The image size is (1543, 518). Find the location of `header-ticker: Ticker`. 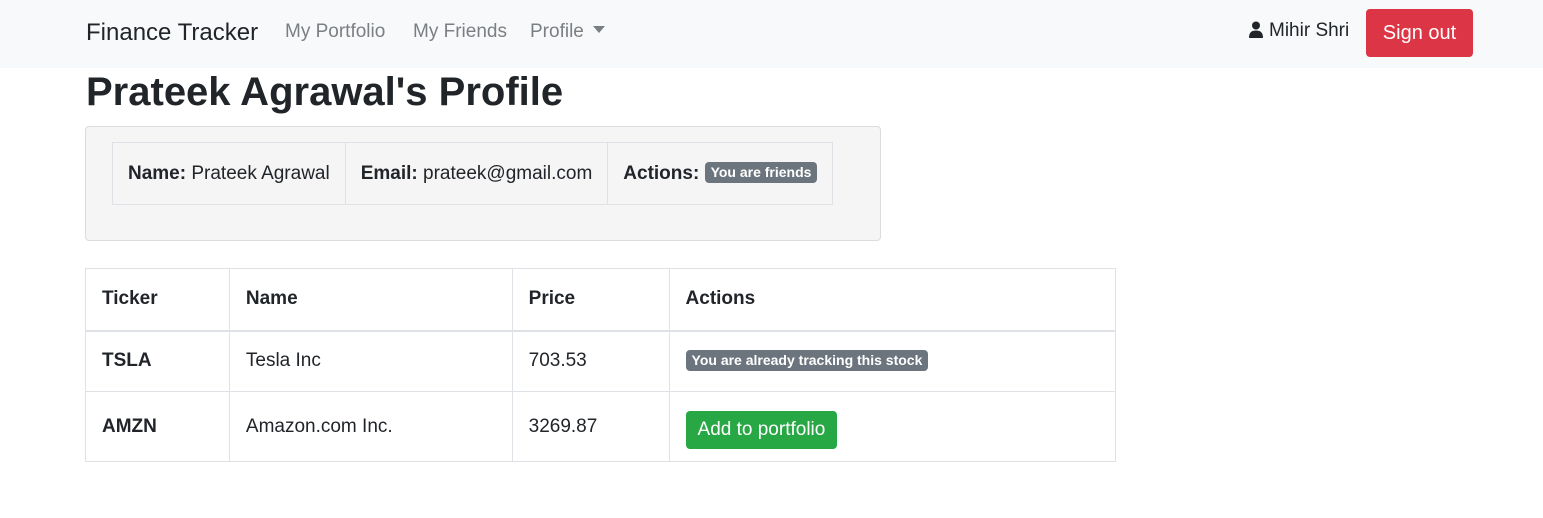

header-ticker: Ticker is located at coordinates (157, 300).